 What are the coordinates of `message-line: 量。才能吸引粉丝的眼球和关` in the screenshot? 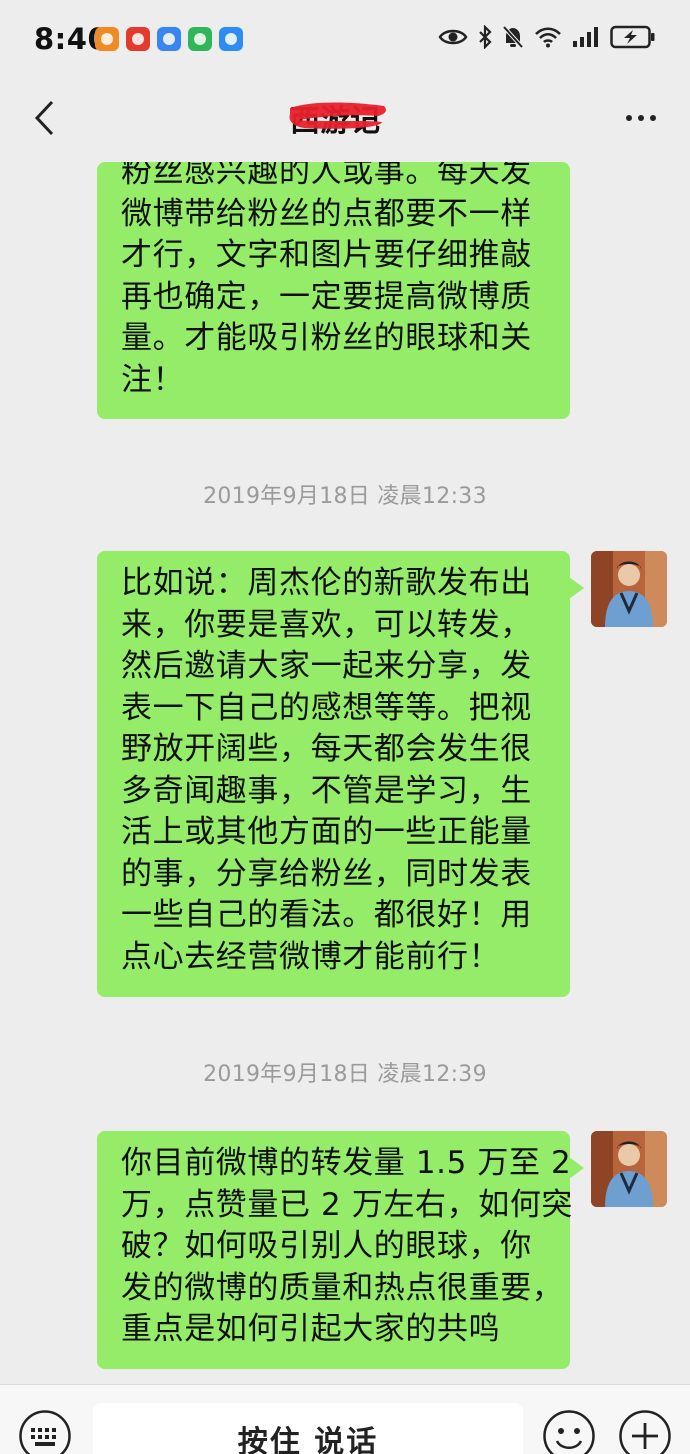 It's located at (326, 338).